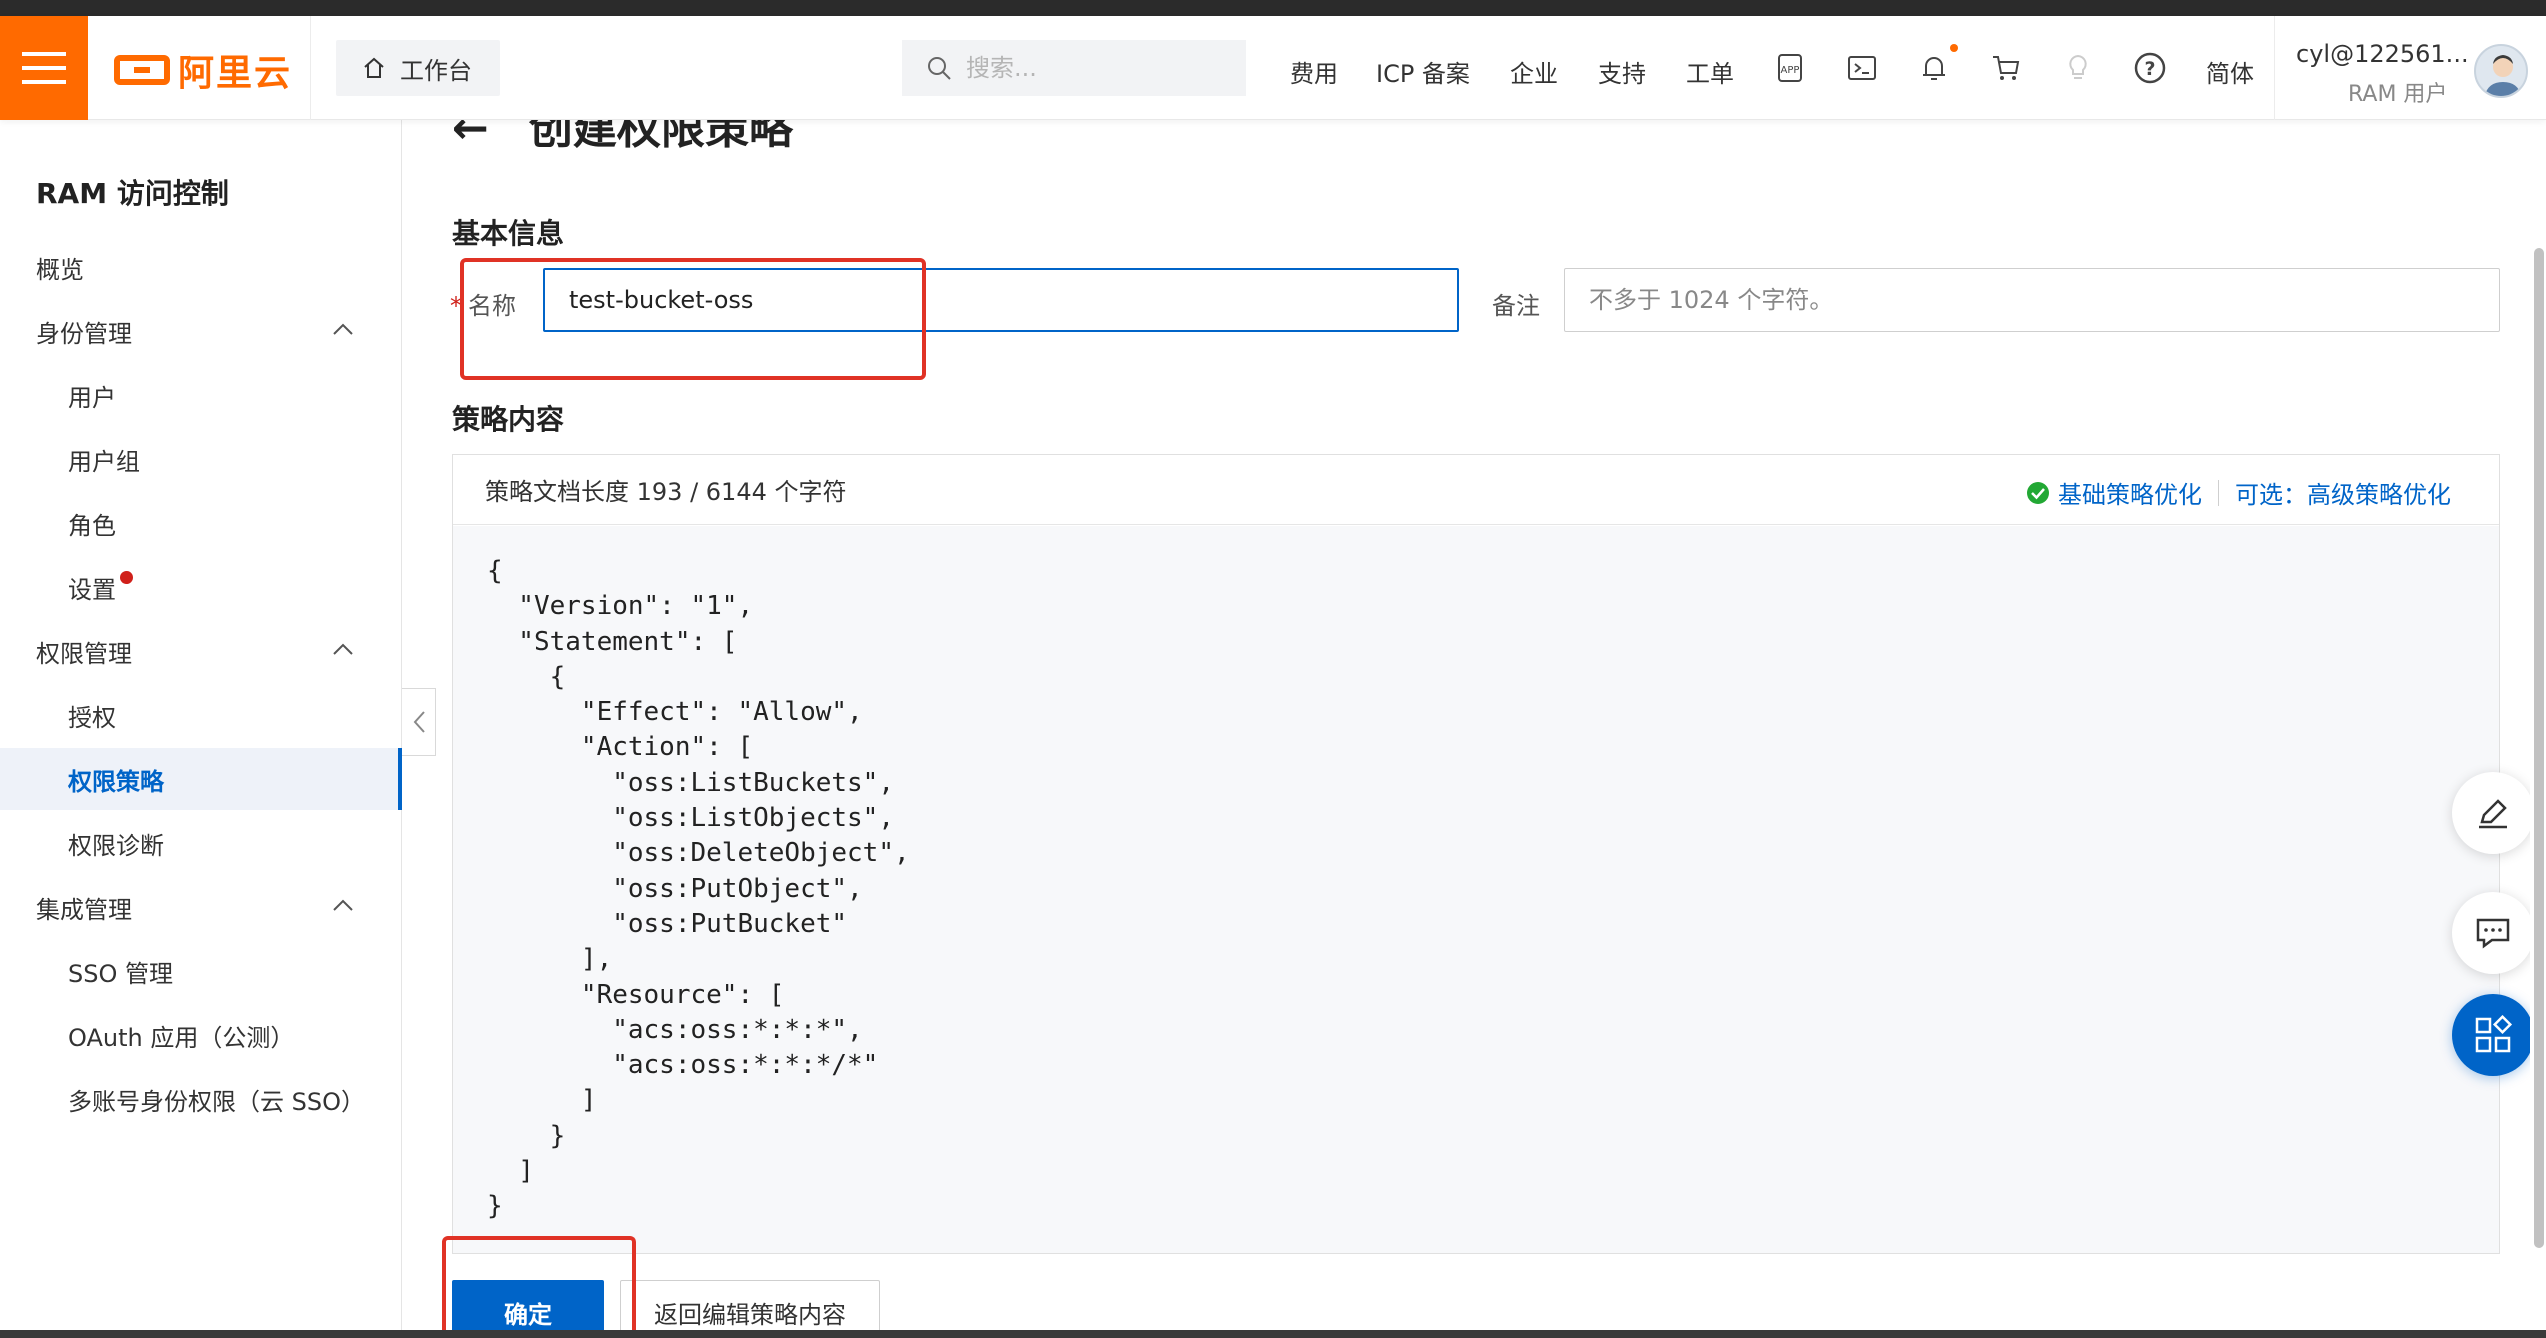 Image resolution: width=2546 pixels, height=1338 pixels. What do you see at coordinates (201, 971) in the screenshot?
I see `sidebar-item-sso: SSO 管理` at bounding box center [201, 971].